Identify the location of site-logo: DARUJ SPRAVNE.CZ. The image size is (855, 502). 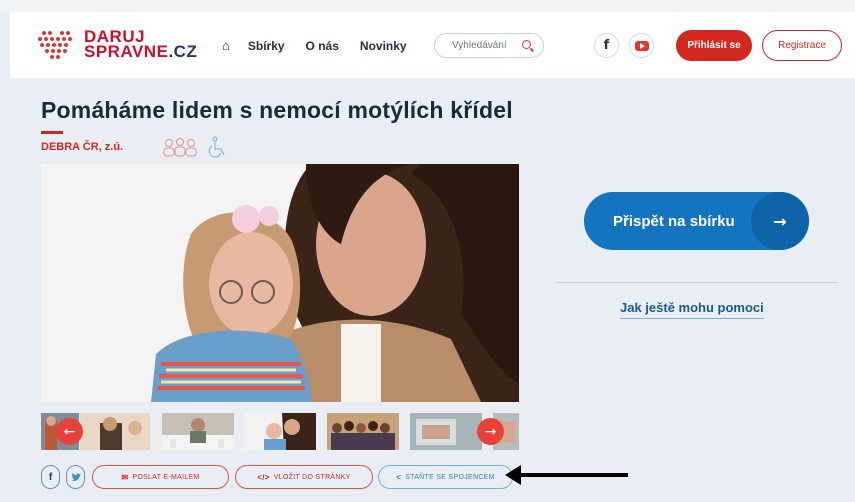
(117, 44).